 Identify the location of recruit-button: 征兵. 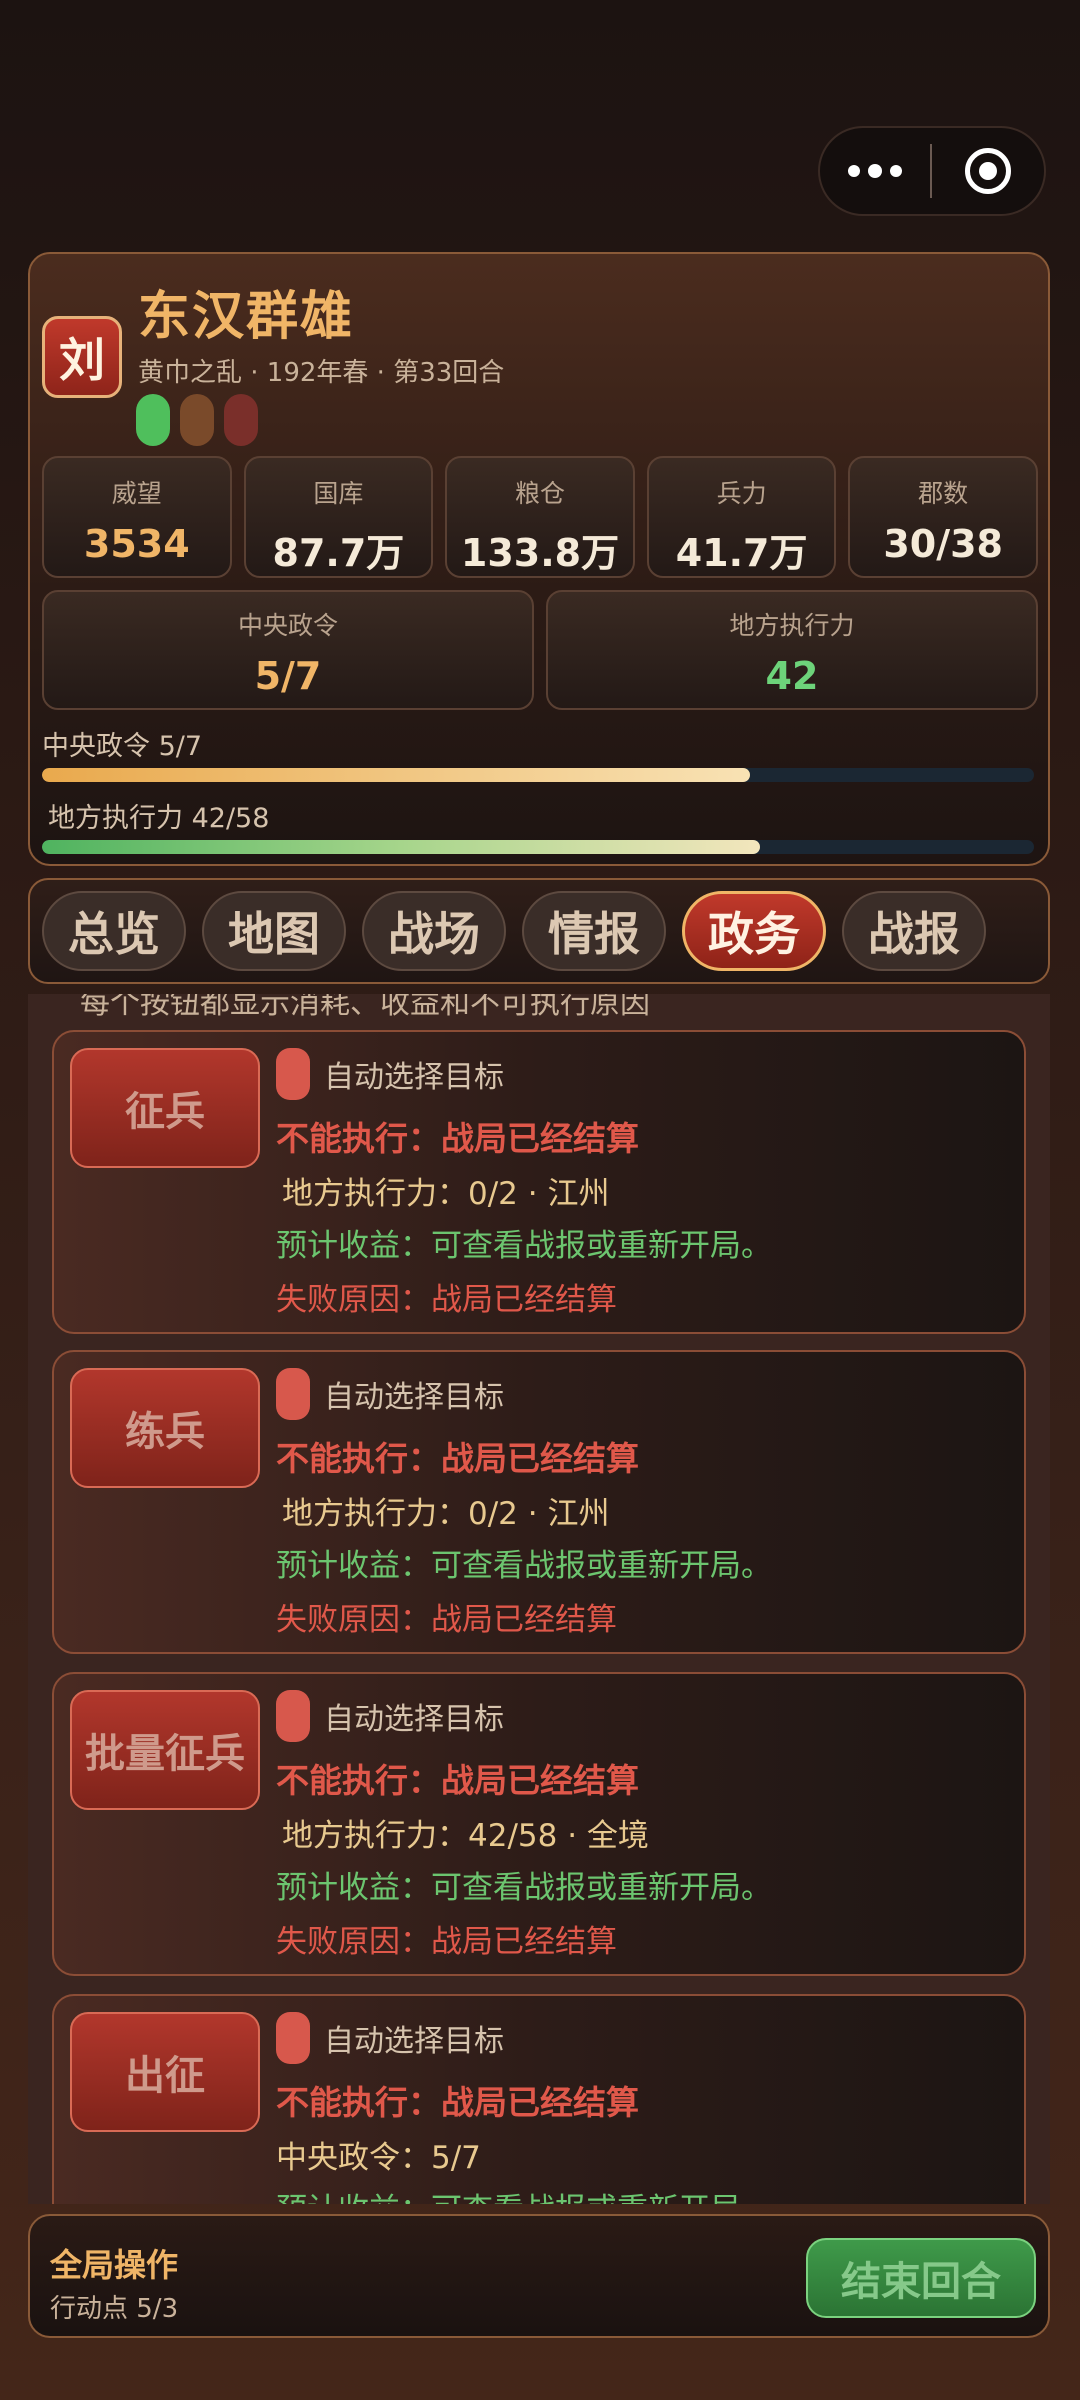
(165, 1108).